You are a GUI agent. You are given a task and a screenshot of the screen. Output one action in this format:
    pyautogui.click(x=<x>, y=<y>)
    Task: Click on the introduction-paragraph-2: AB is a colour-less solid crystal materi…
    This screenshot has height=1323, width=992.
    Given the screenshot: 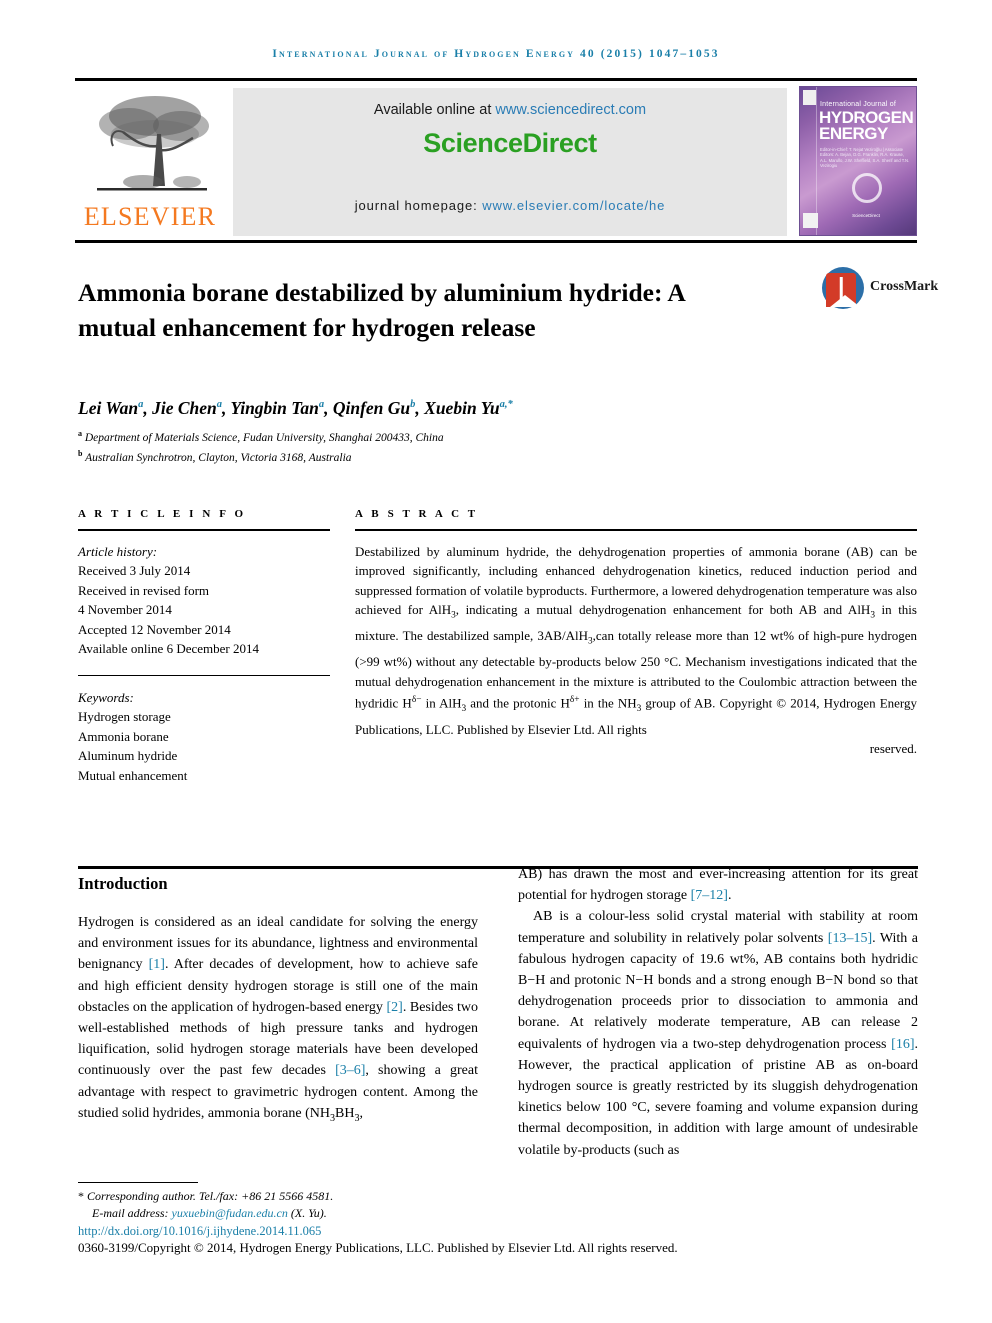 What is the action you would take?
    pyautogui.click(x=718, y=1033)
    